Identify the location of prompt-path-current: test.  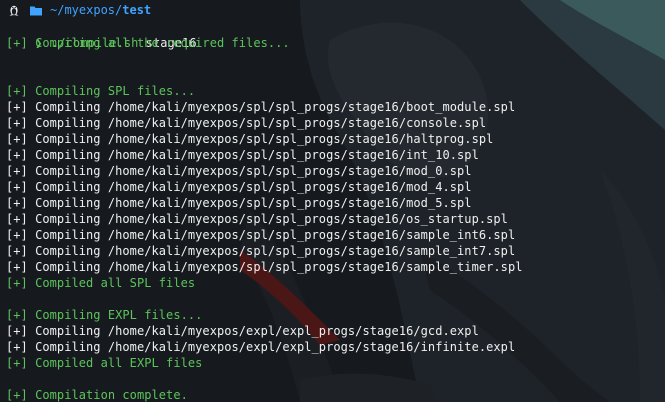
(137, 10).